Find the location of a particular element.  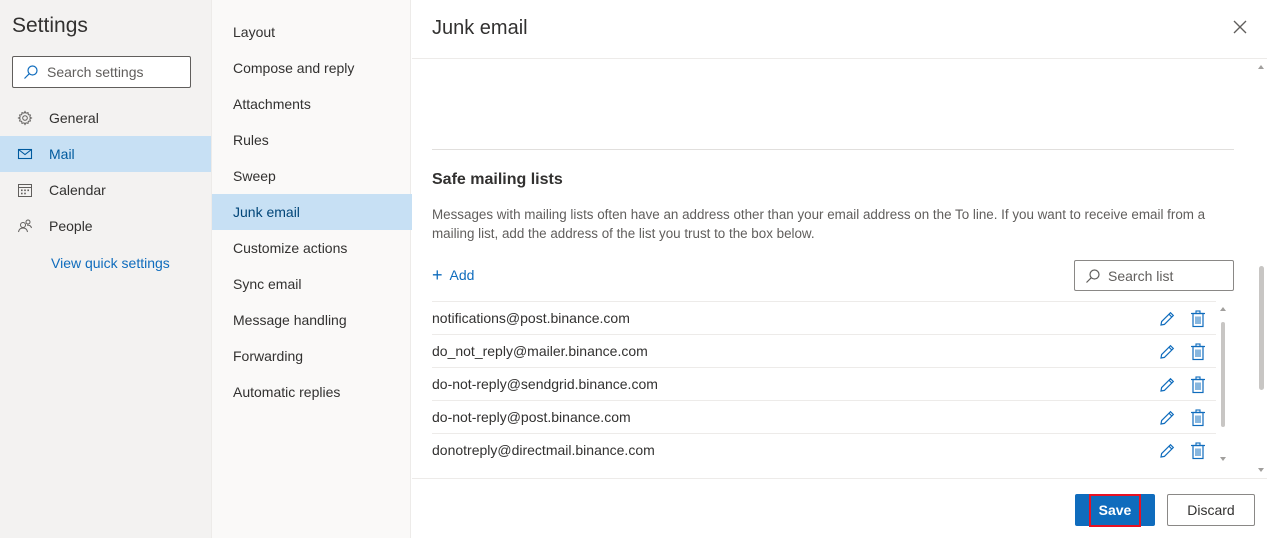

nav-item-mail: Mail is located at coordinates (105, 154).